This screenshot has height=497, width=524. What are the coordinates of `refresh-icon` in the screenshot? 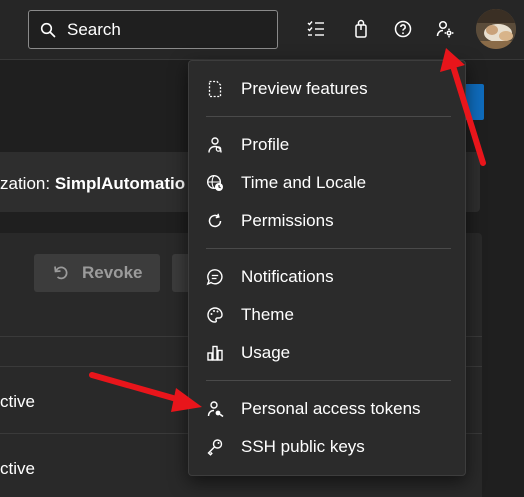 It's located at (215, 220).